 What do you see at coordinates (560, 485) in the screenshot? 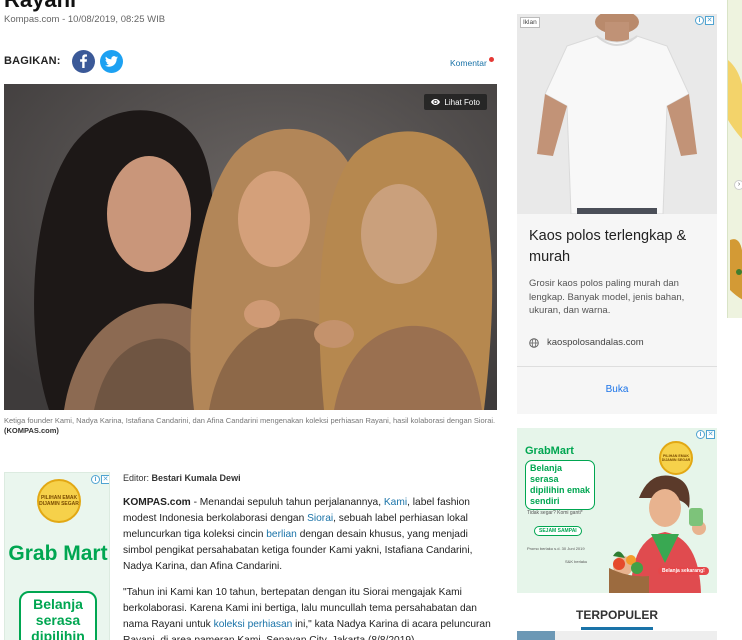
I see `grabmart-tagline: Belanja serasa dipilihin emak sendiri` at bounding box center [560, 485].